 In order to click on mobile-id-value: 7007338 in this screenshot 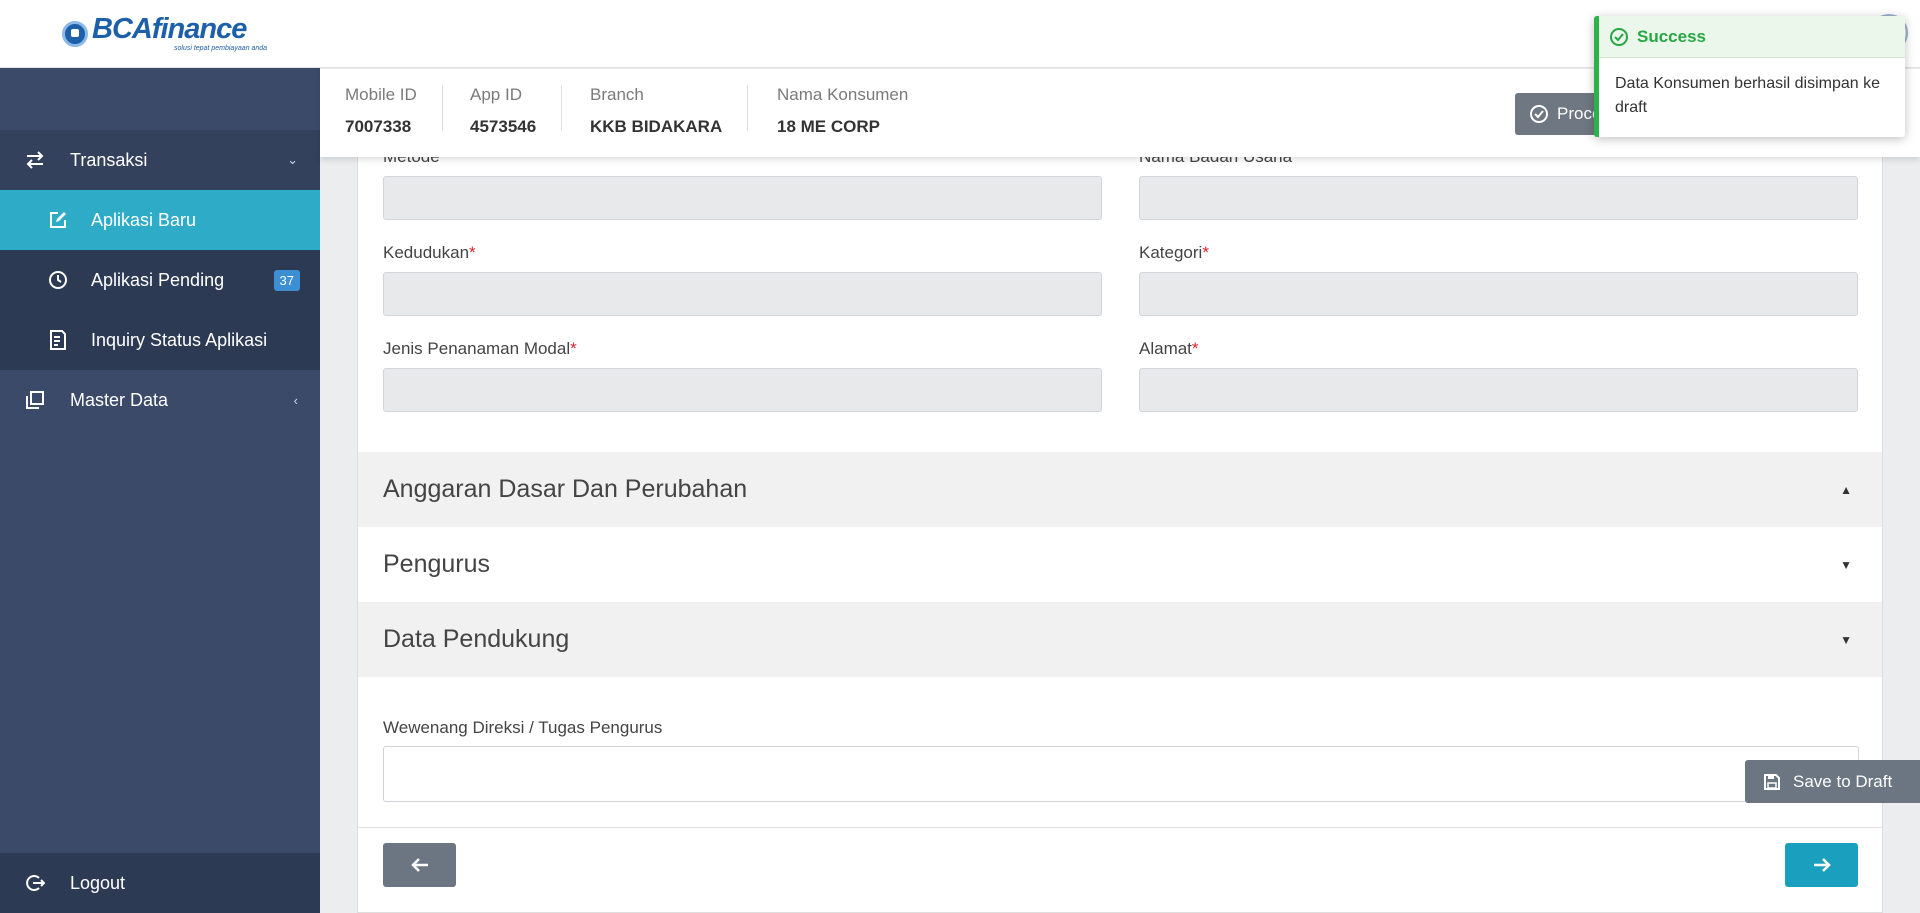, I will do `click(378, 126)`.